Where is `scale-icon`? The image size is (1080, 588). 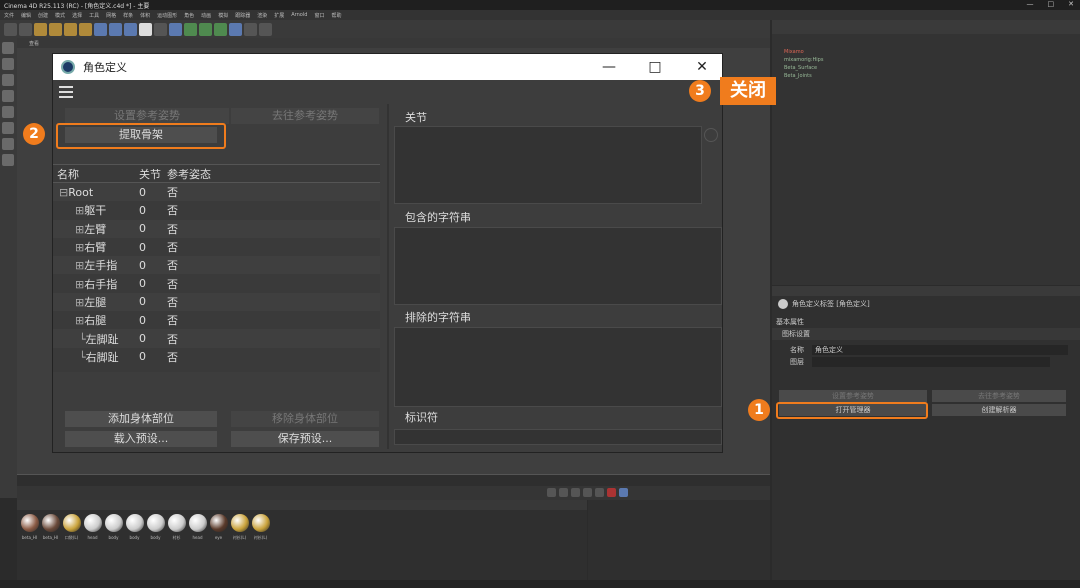
scale-icon is located at coordinates (70, 29).